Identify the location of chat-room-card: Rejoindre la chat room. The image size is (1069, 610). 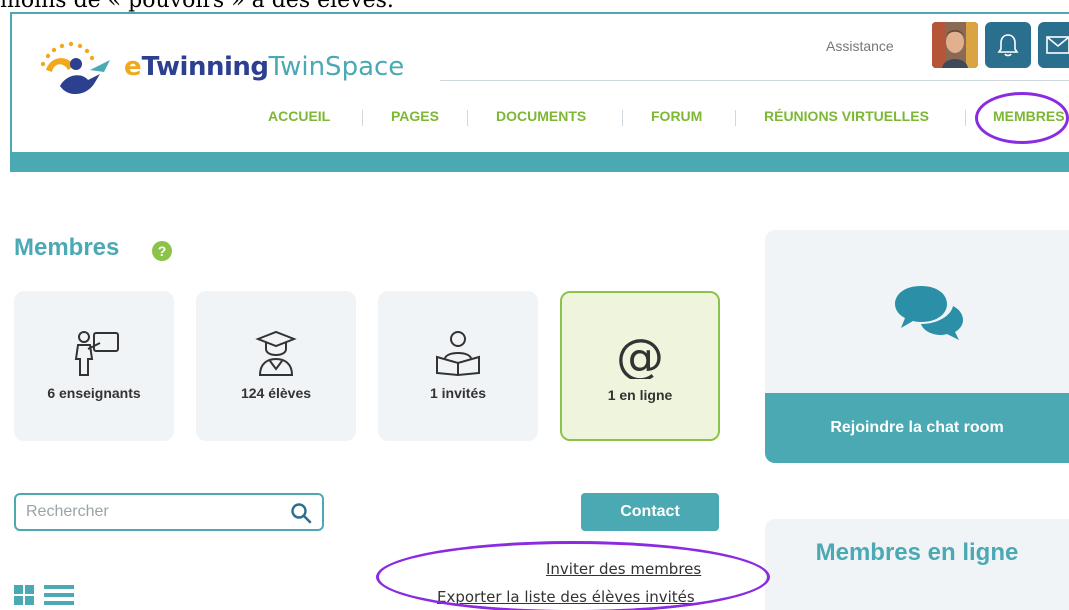
(917, 346).